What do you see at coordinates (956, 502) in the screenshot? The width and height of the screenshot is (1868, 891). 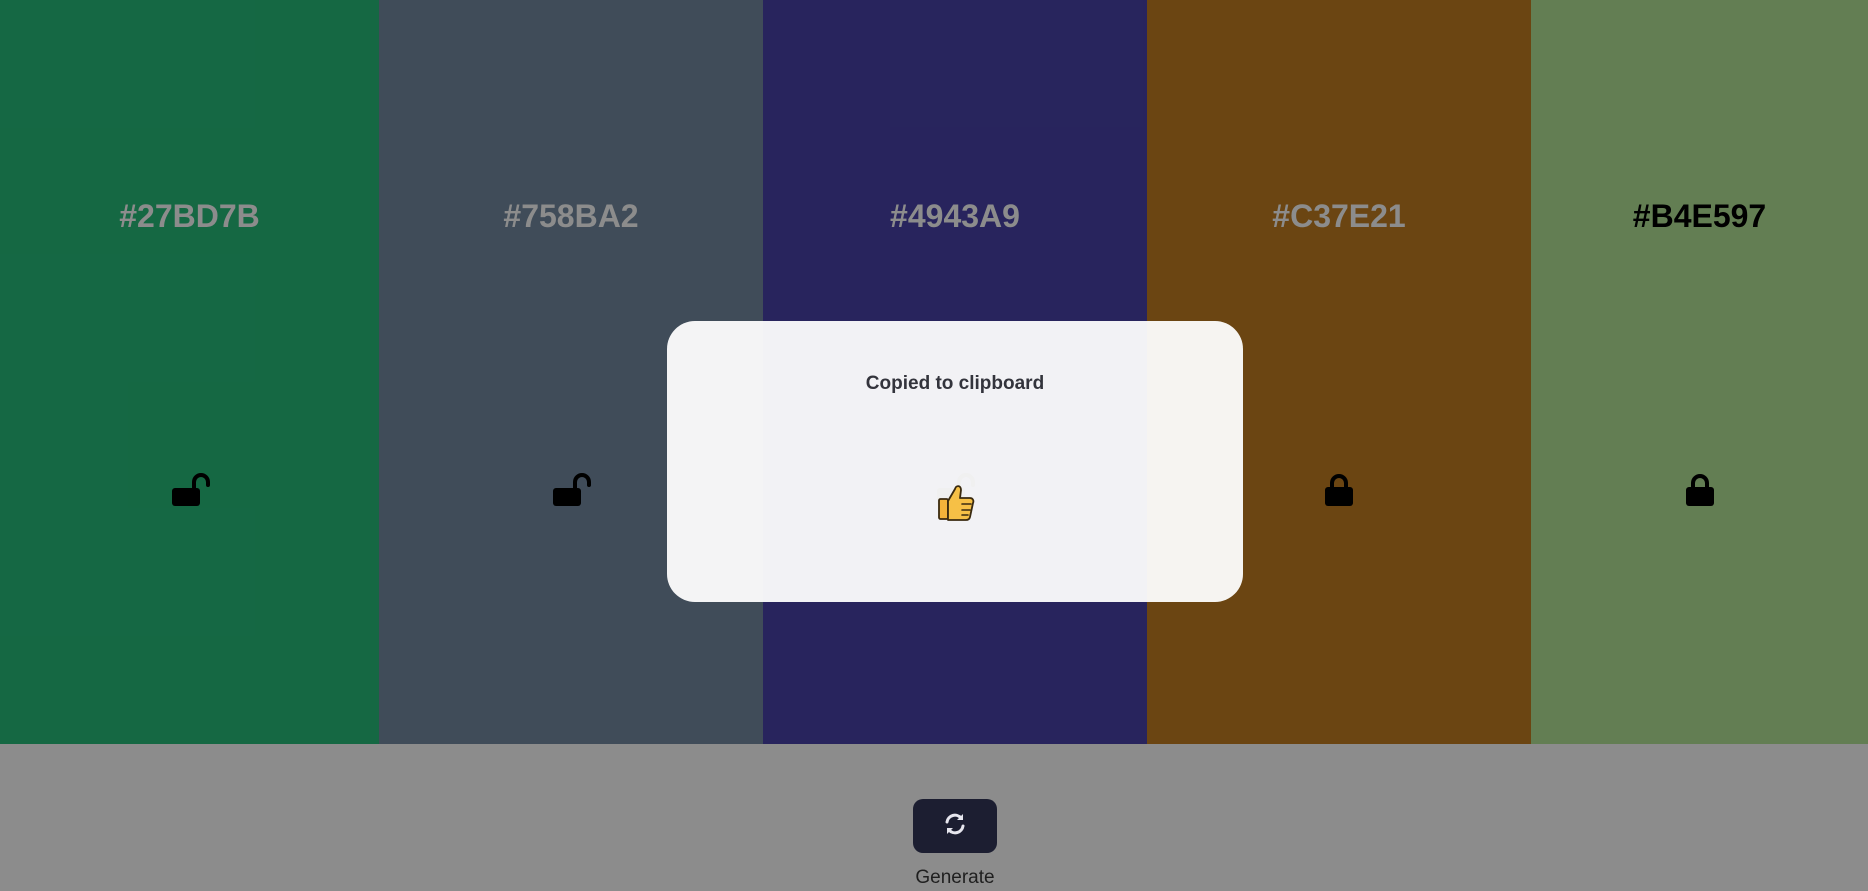 I see `thumbs-up-icon` at bounding box center [956, 502].